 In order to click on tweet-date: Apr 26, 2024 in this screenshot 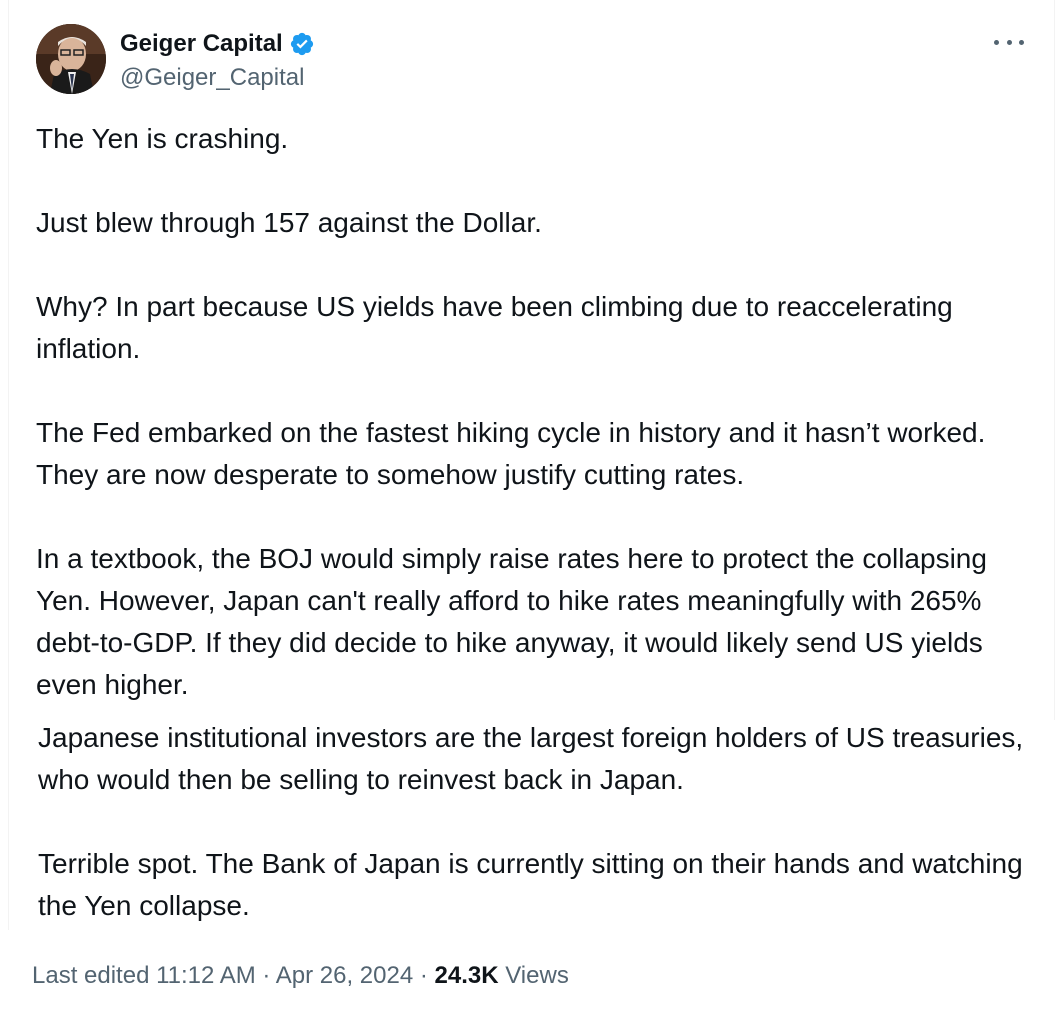, I will do `click(344, 975)`.